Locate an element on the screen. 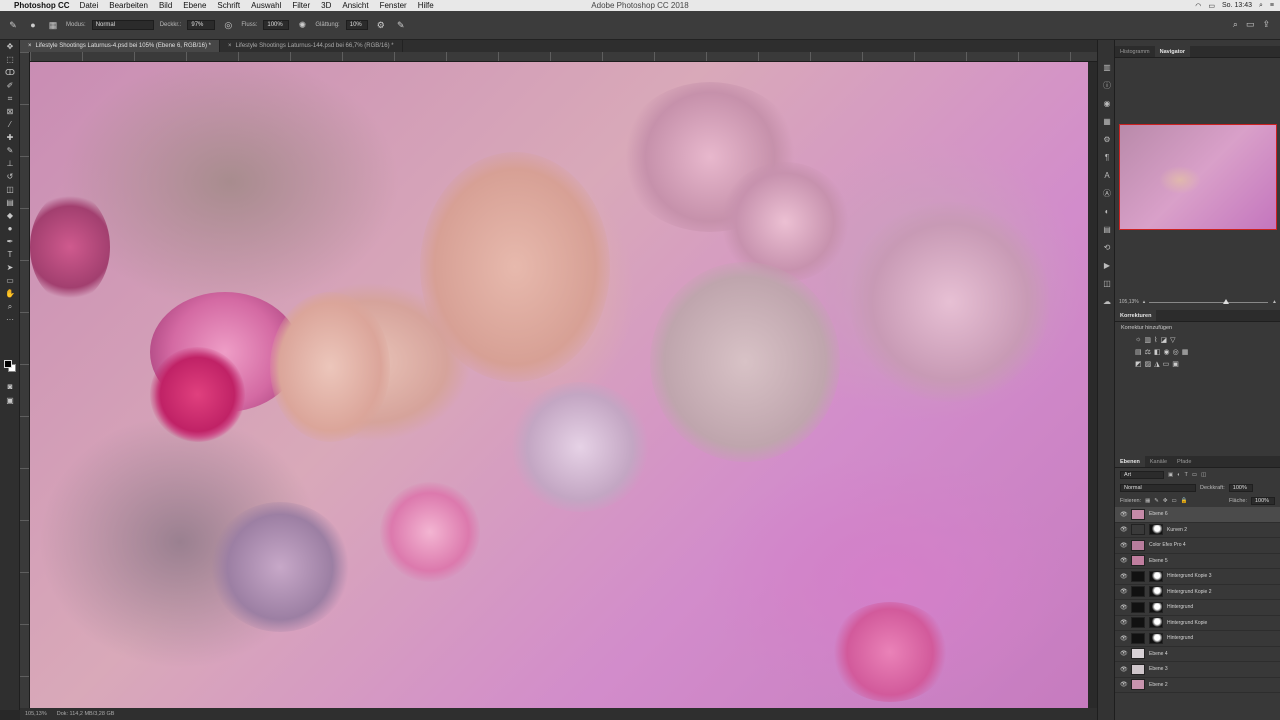 This screenshot has height=720, width=1280. color-lookup-icon: ▦ is located at coordinates (1185, 352).